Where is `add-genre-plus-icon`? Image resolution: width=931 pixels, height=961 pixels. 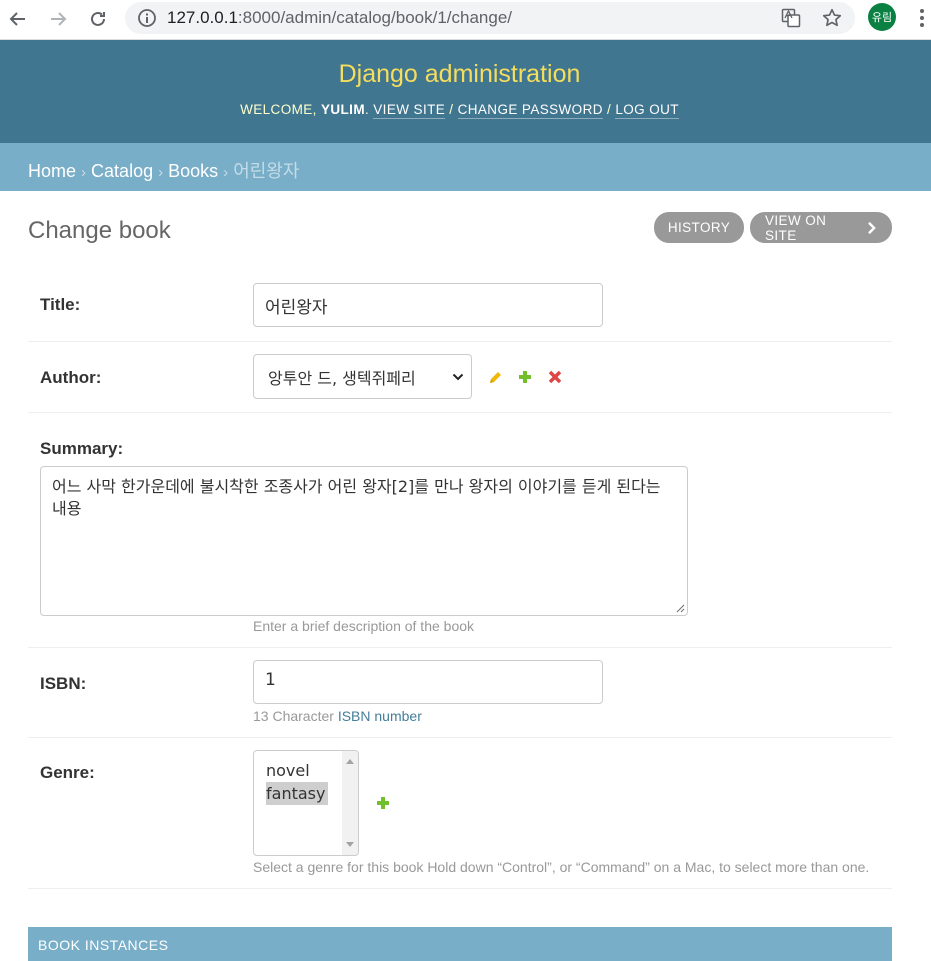
add-genre-plus-icon is located at coordinates (383, 803).